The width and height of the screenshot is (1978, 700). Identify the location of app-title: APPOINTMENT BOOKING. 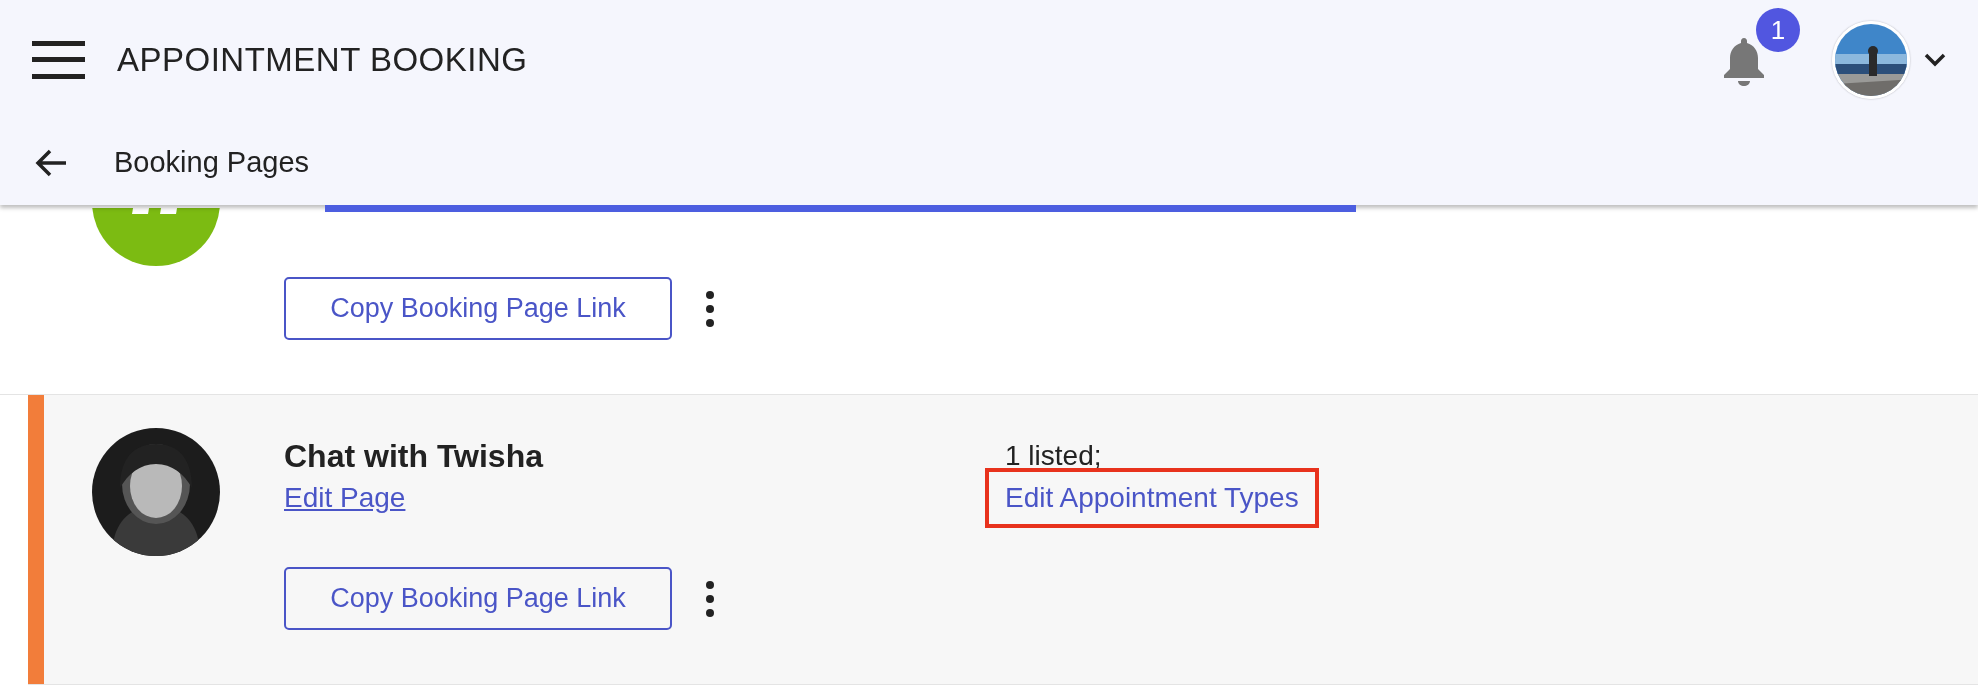
(322, 60).